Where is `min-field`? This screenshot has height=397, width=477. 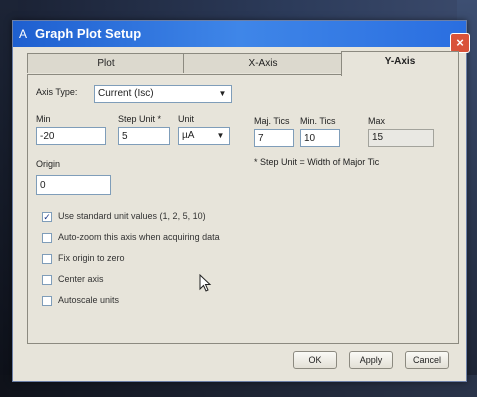
min-field is located at coordinates (71, 136).